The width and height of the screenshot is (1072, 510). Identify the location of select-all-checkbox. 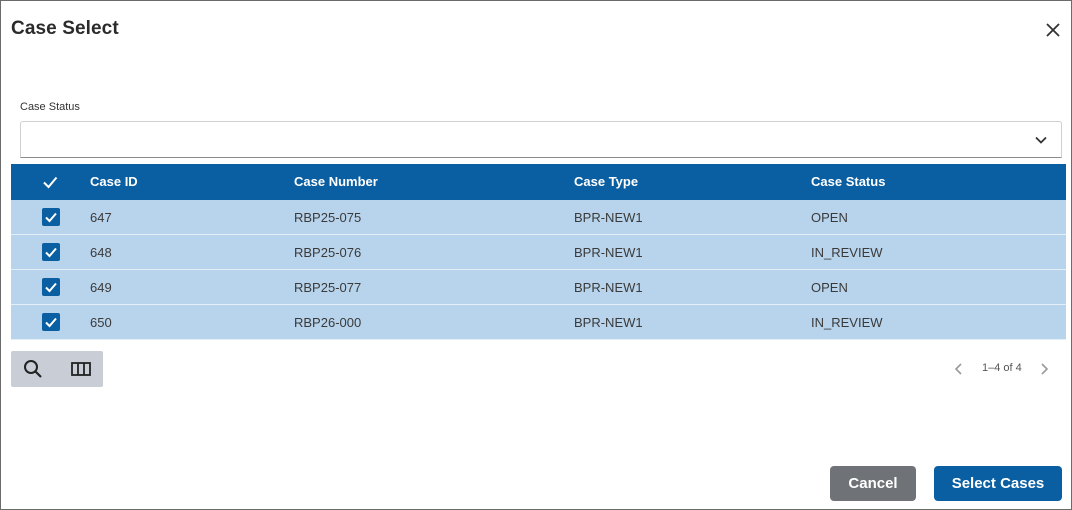
(50, 182).